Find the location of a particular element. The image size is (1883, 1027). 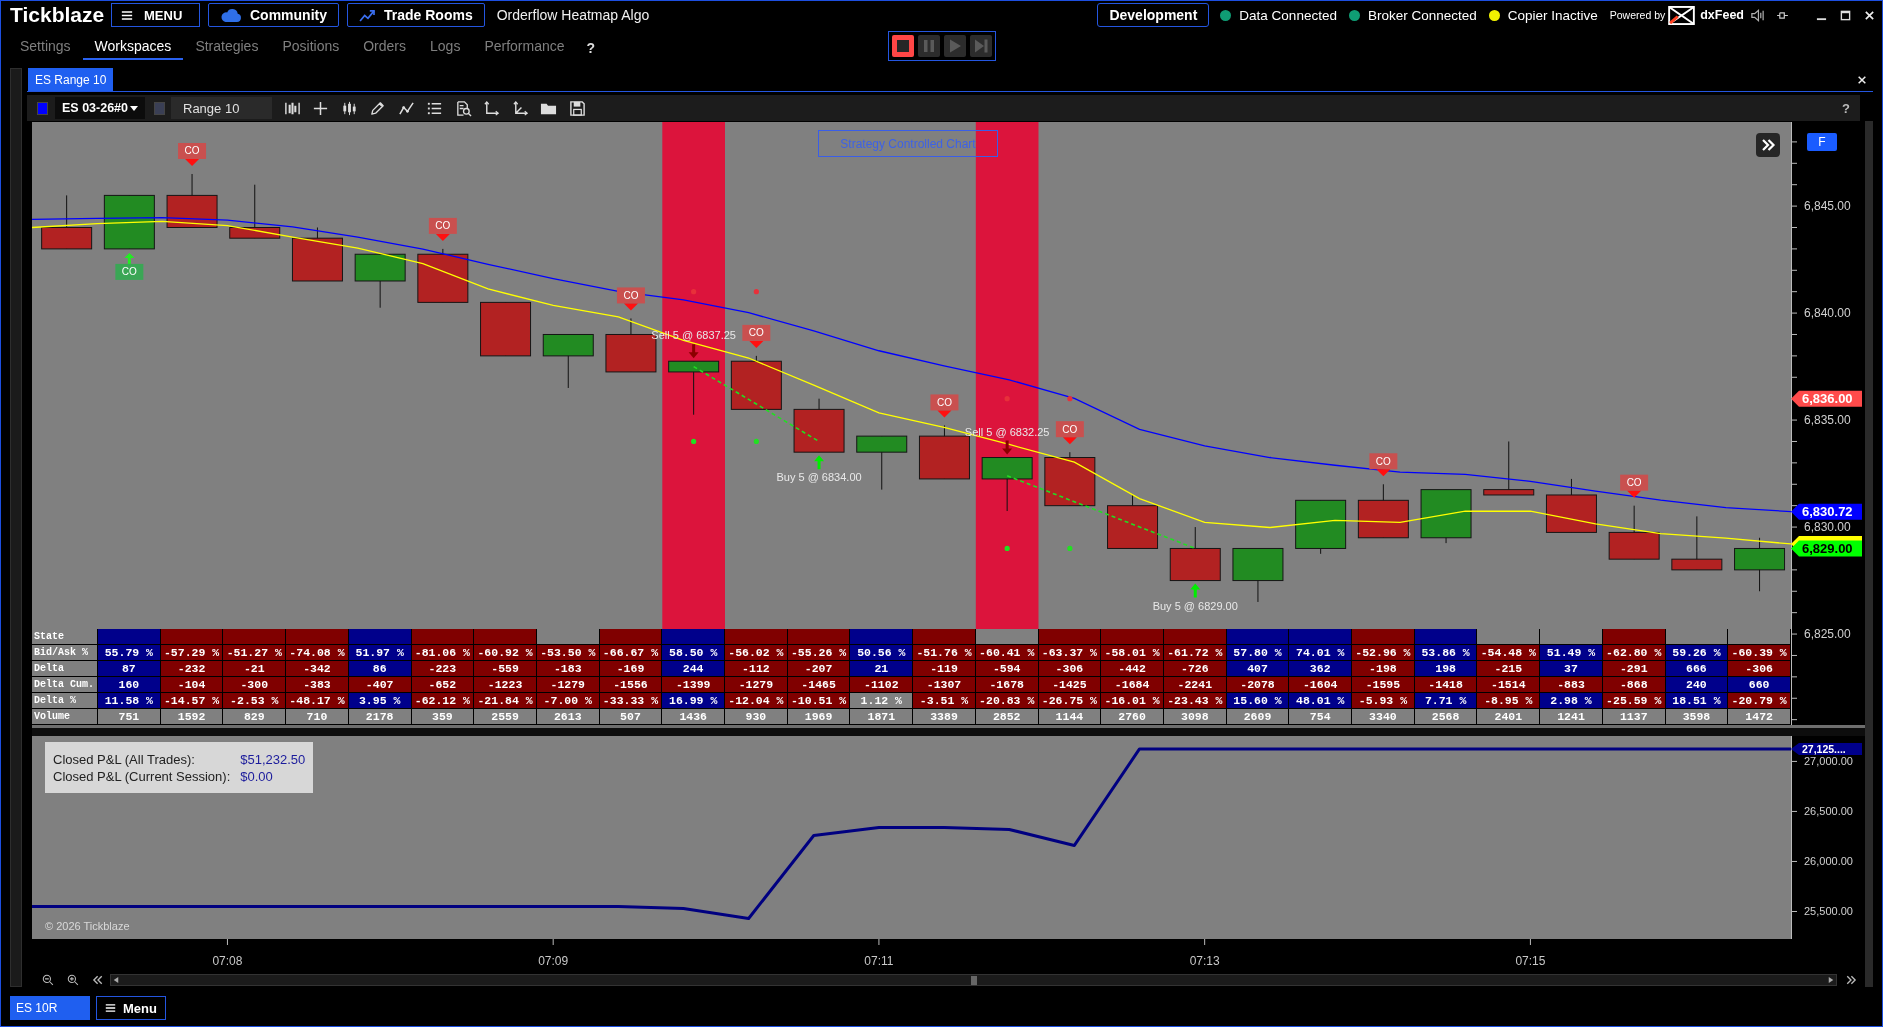

status-label: Copier Inactive is located at coordinates (1552, 15).